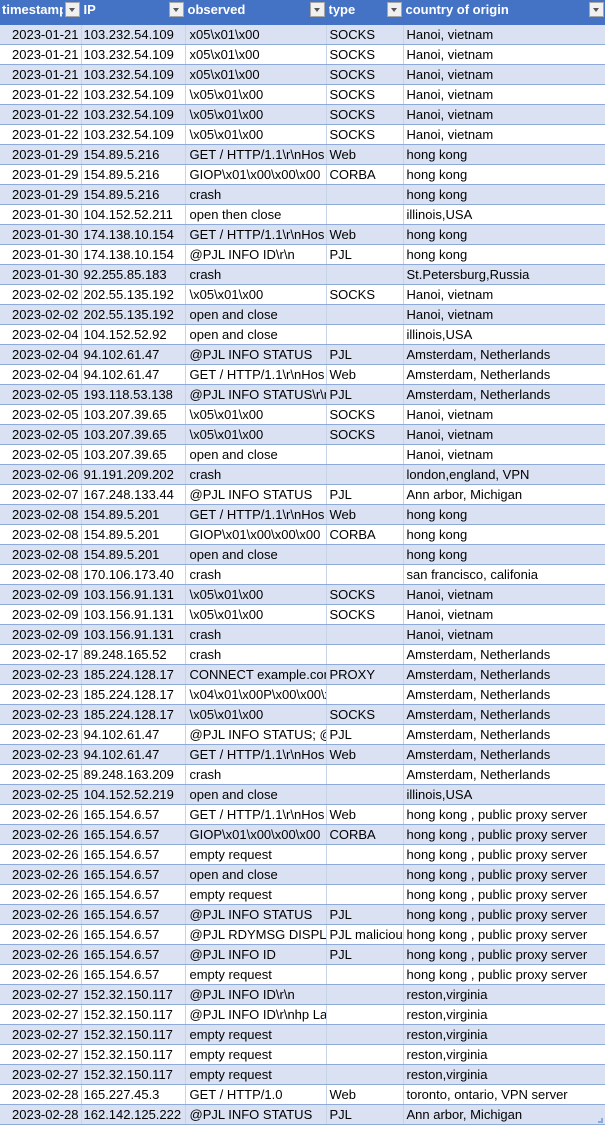 This screenshot has width=605, height=1125. I want to click on cell-ip: 103.207.39.65, so click(133, 434).